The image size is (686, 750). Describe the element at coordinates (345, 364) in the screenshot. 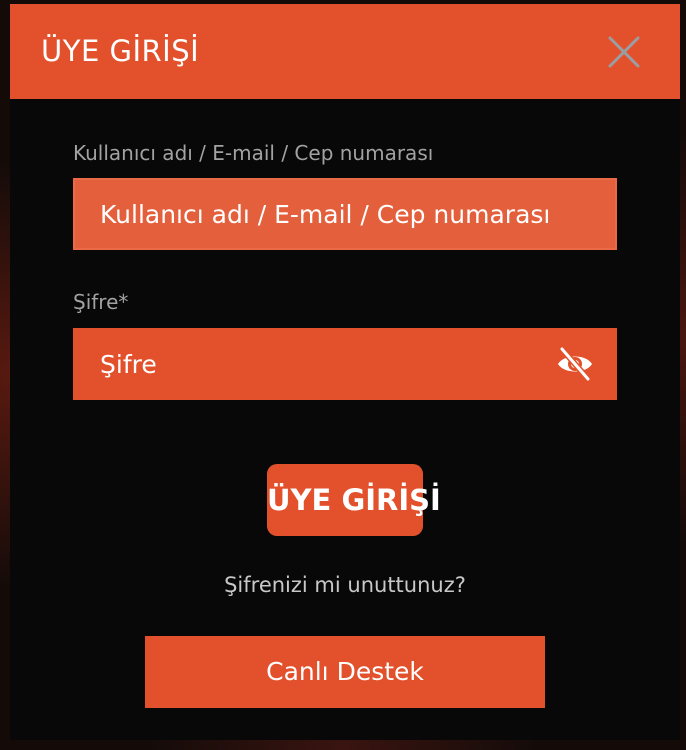

I see `password-input` at that location.